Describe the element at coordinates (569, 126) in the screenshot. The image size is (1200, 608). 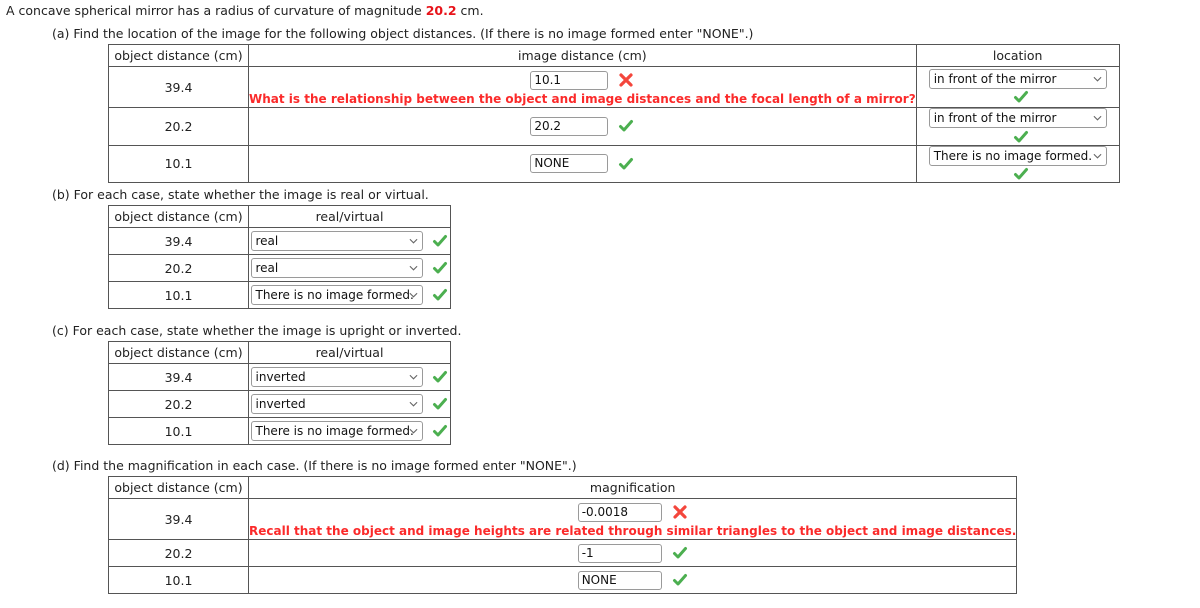
I see `image-distance-input: 20.2` at that location.